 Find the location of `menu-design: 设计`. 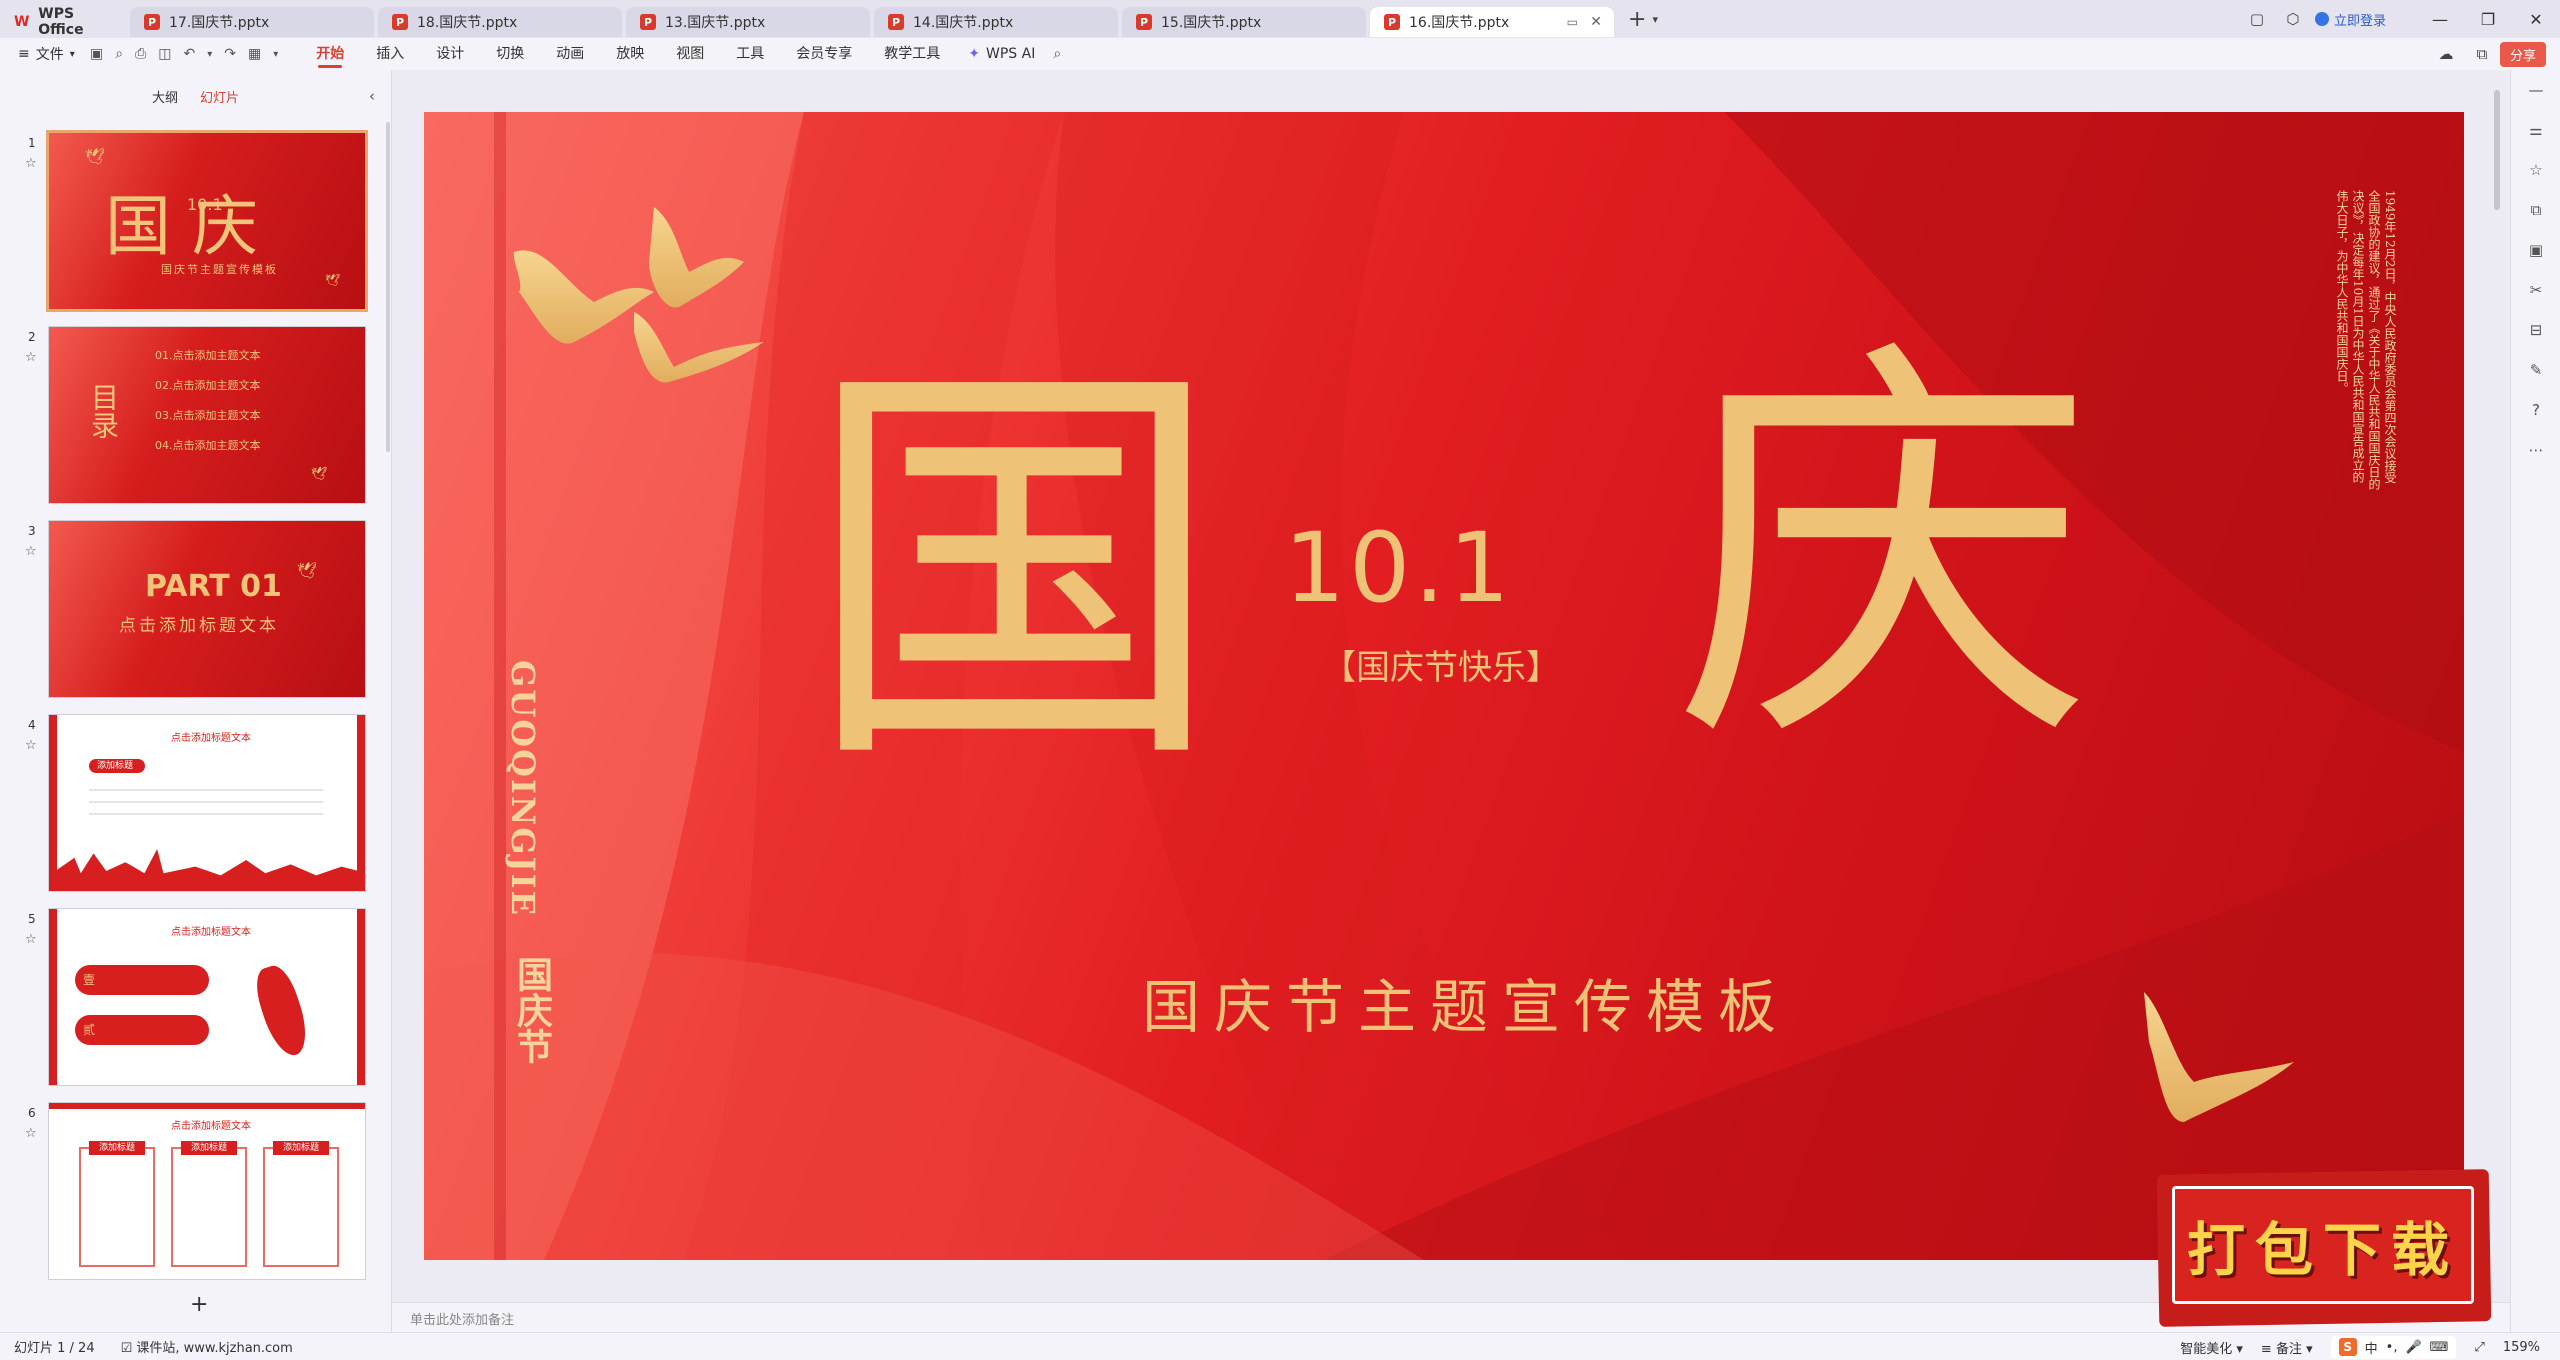

menu-design: 设计 is located at coordinates (450, 54).